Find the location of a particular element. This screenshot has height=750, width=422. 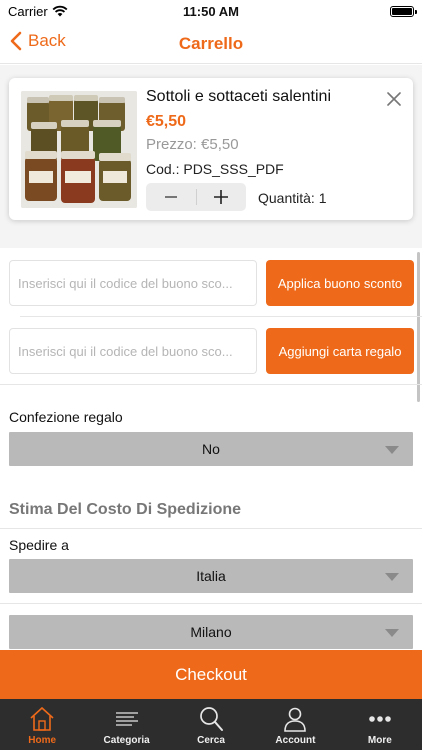

product-unit-price: Prezzo: €5,50 is located at coordinates (192, 144).